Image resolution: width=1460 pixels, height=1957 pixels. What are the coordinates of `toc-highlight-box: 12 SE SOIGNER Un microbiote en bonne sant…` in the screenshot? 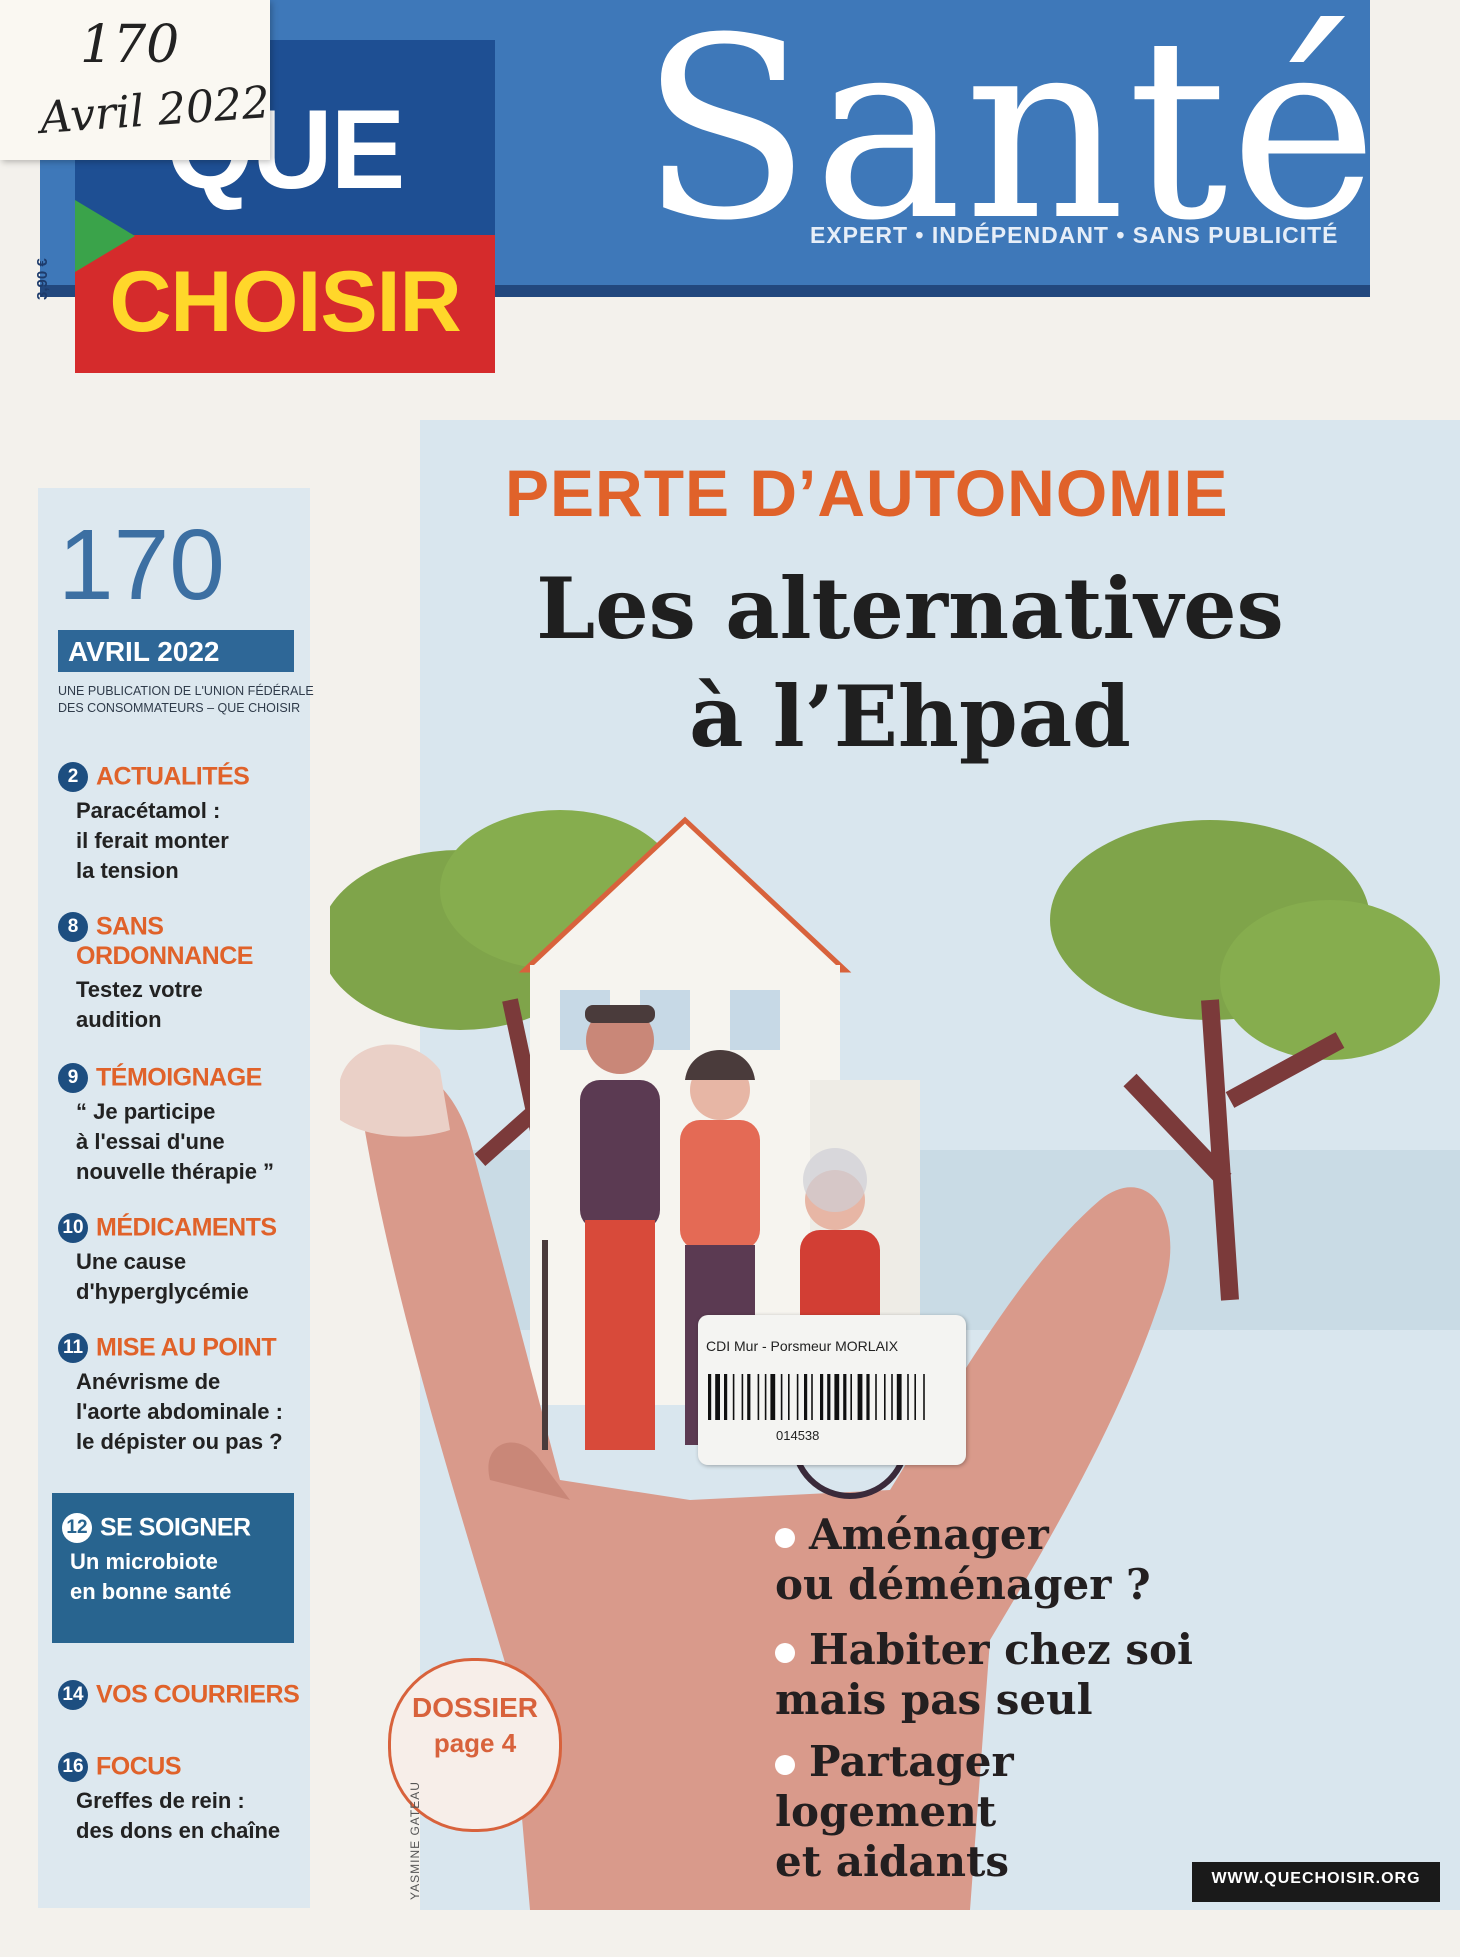 It's located at (173, 1568).